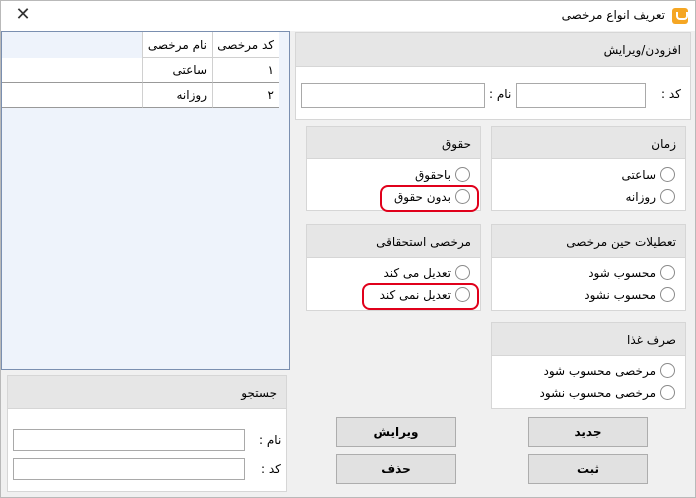 The width and height of the screenshot is (696, 498). Describe the element at coordinates (426, 272) in the screenshot. I see `radio-option-adjusts: تعدیل می کند` at that location.